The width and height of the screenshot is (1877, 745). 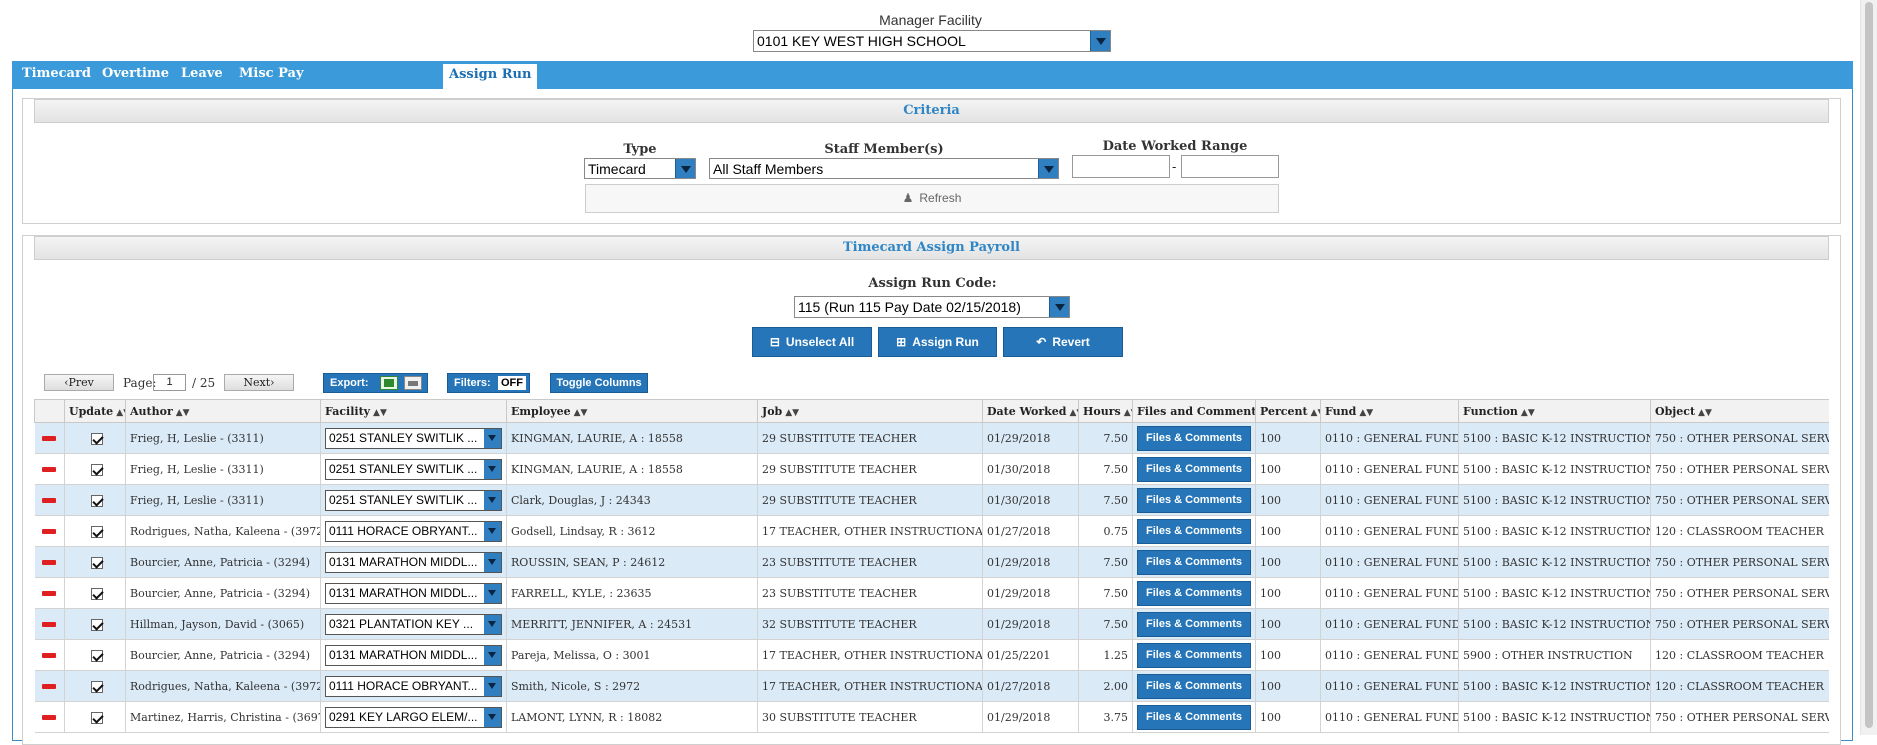 I want to click on filters-toggle: Filters: OFF, so click(x=488, y=383).